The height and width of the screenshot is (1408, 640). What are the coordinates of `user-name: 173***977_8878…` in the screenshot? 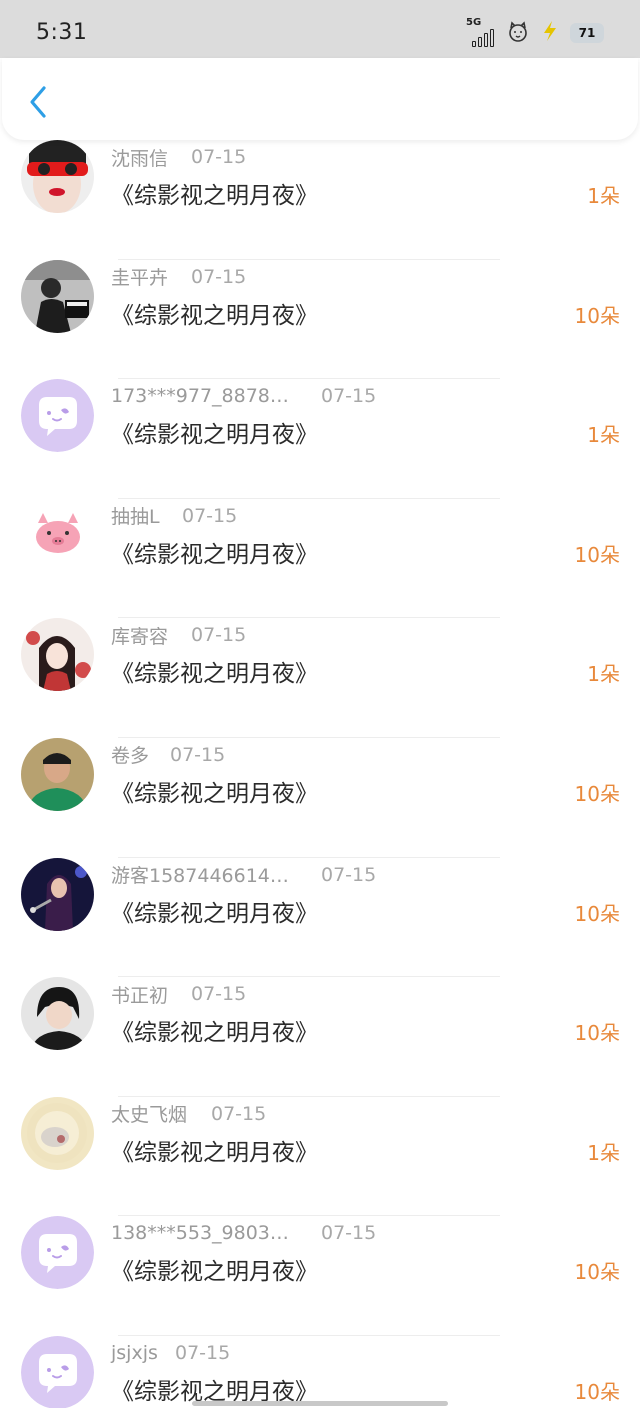 It's located at (200, 396).